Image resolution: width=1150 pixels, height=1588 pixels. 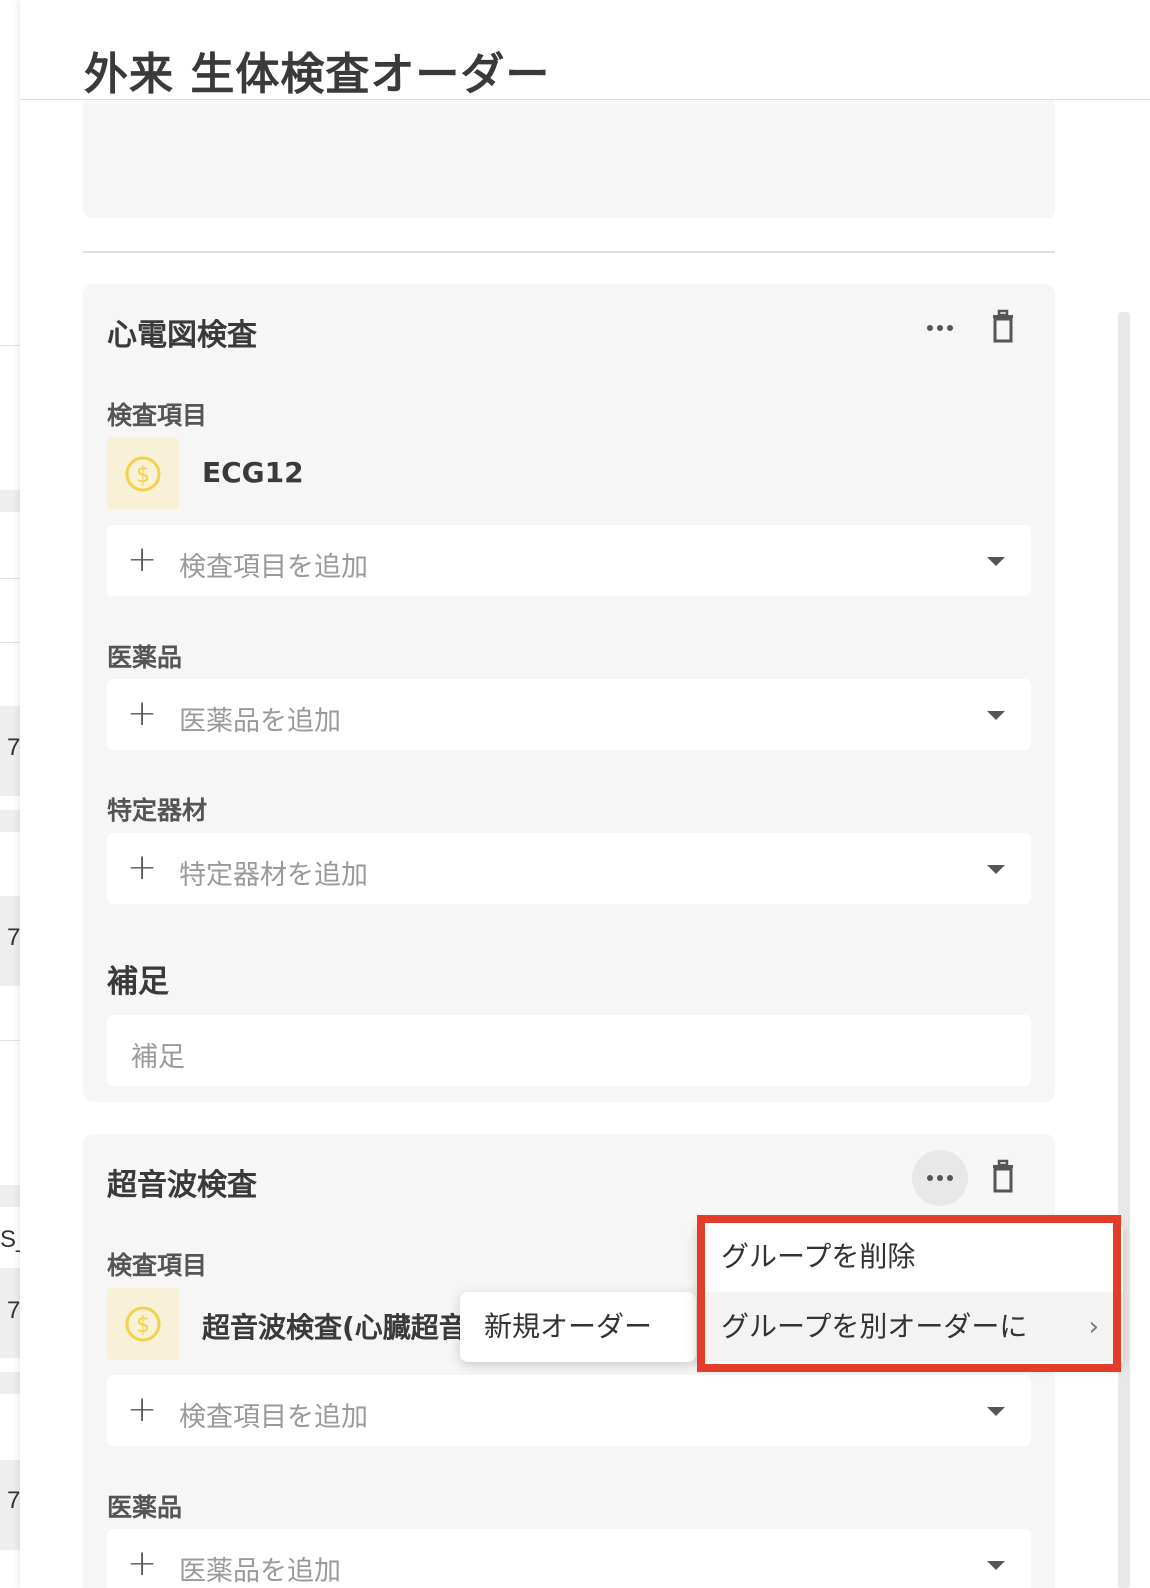 I want to click on bg-text-fragment: S_, so click(x=10, y=1239).